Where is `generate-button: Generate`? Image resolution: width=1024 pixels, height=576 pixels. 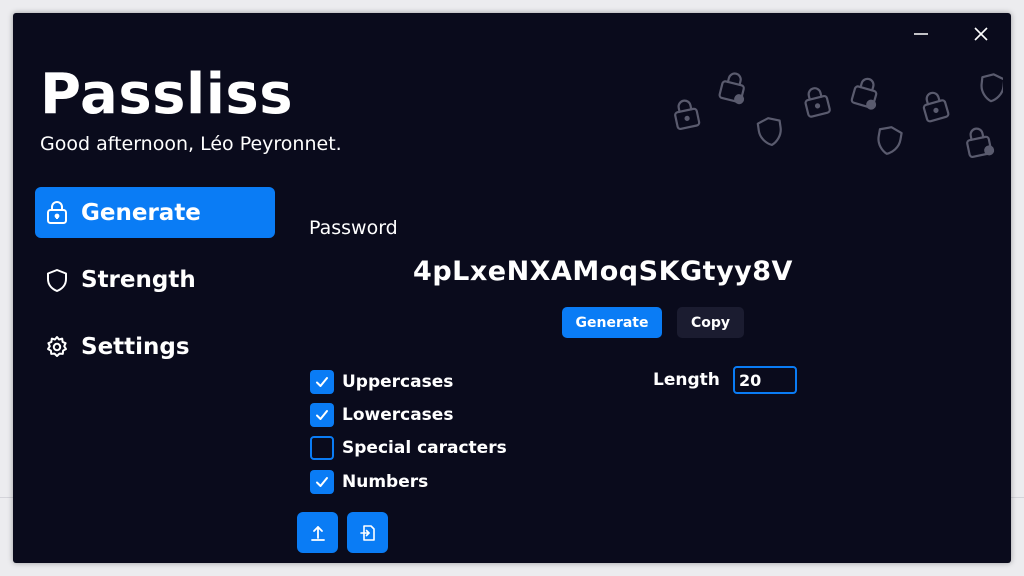
generate-button: Generate is located at coordinates (612, 322).